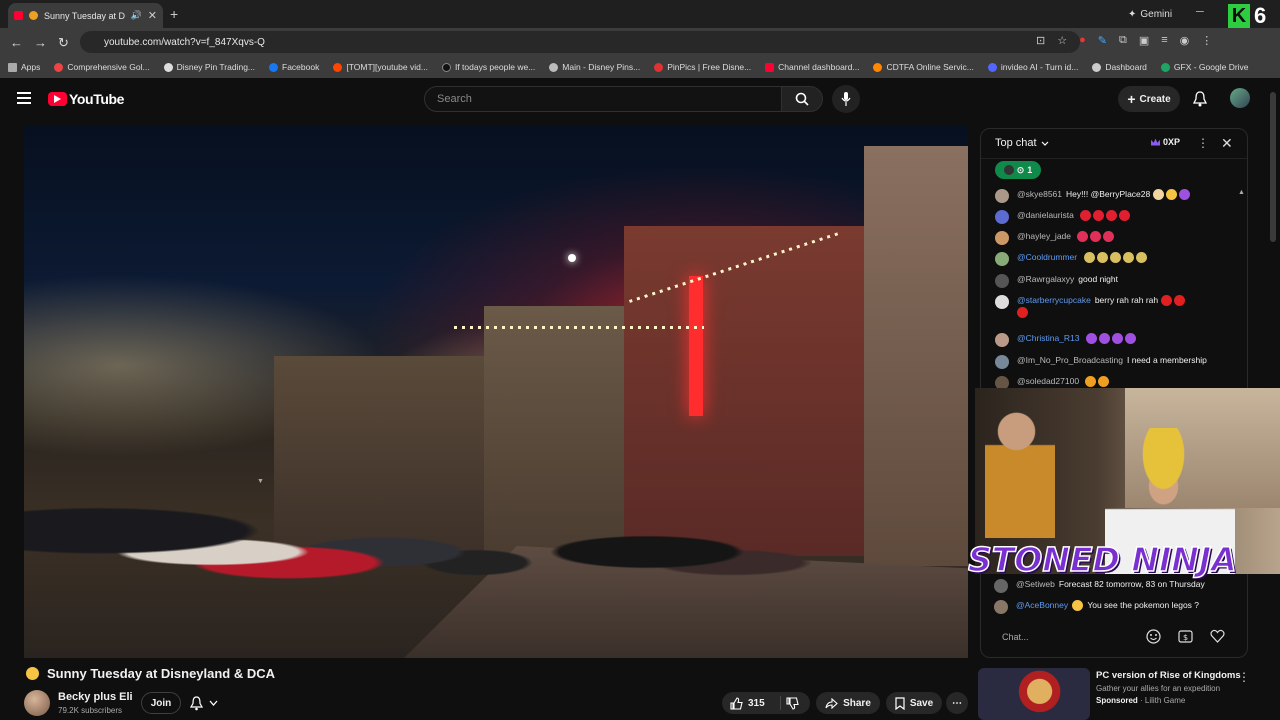 This screenshot has height=720, width=1280. Describe the element at coordinates (24, 67) in the screenshot. I see `bookmark-apps: Apps` at that location.